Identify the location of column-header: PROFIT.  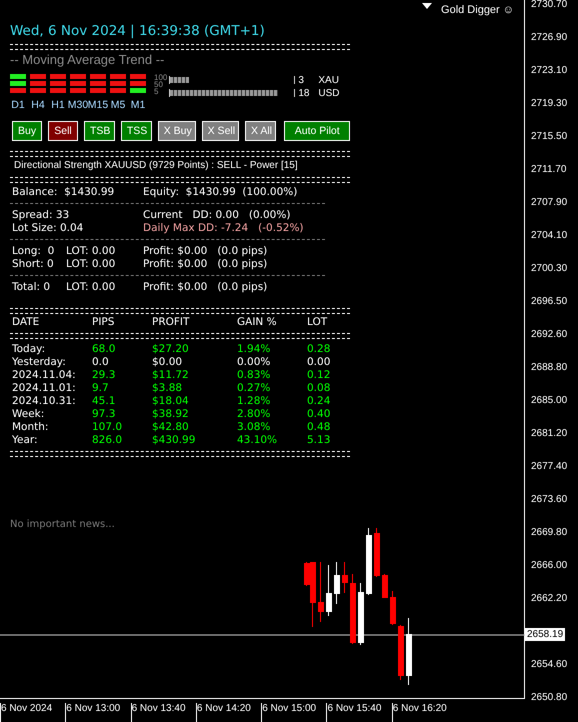
(171, 322).